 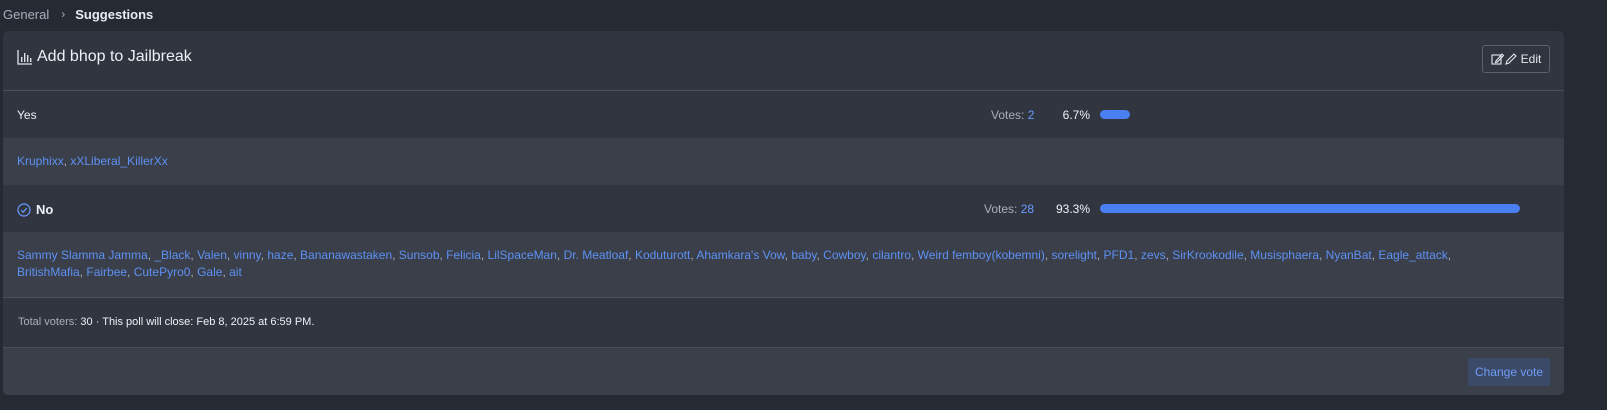 What do you see at coordinates (463, 255) in the screenshot?
I see `voter-link: Felicia` at bounding box center [463, 255].